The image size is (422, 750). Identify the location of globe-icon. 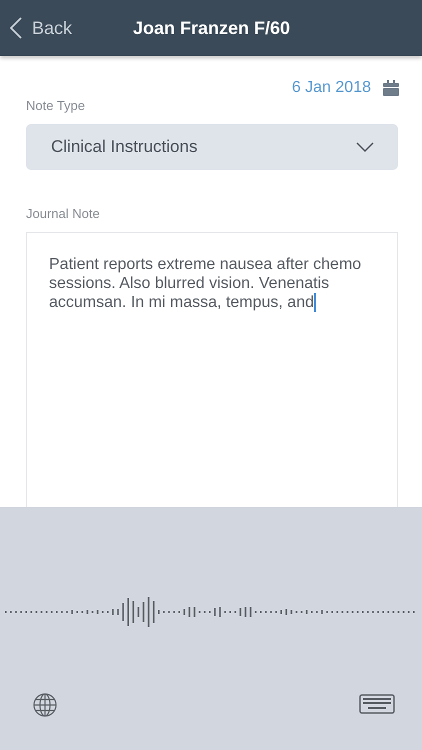
(45, 705).